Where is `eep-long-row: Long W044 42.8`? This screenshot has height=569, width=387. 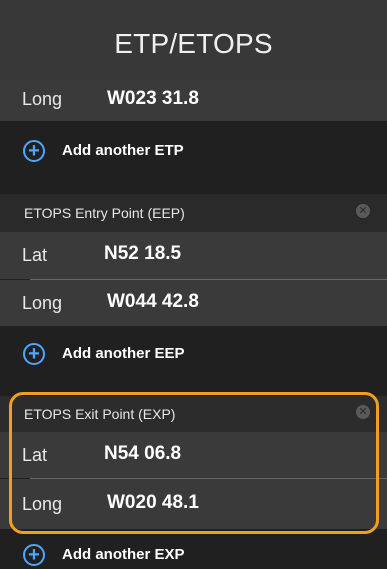
eep-long-row: Long W044 42.8 is located at coordinates (193, 303).